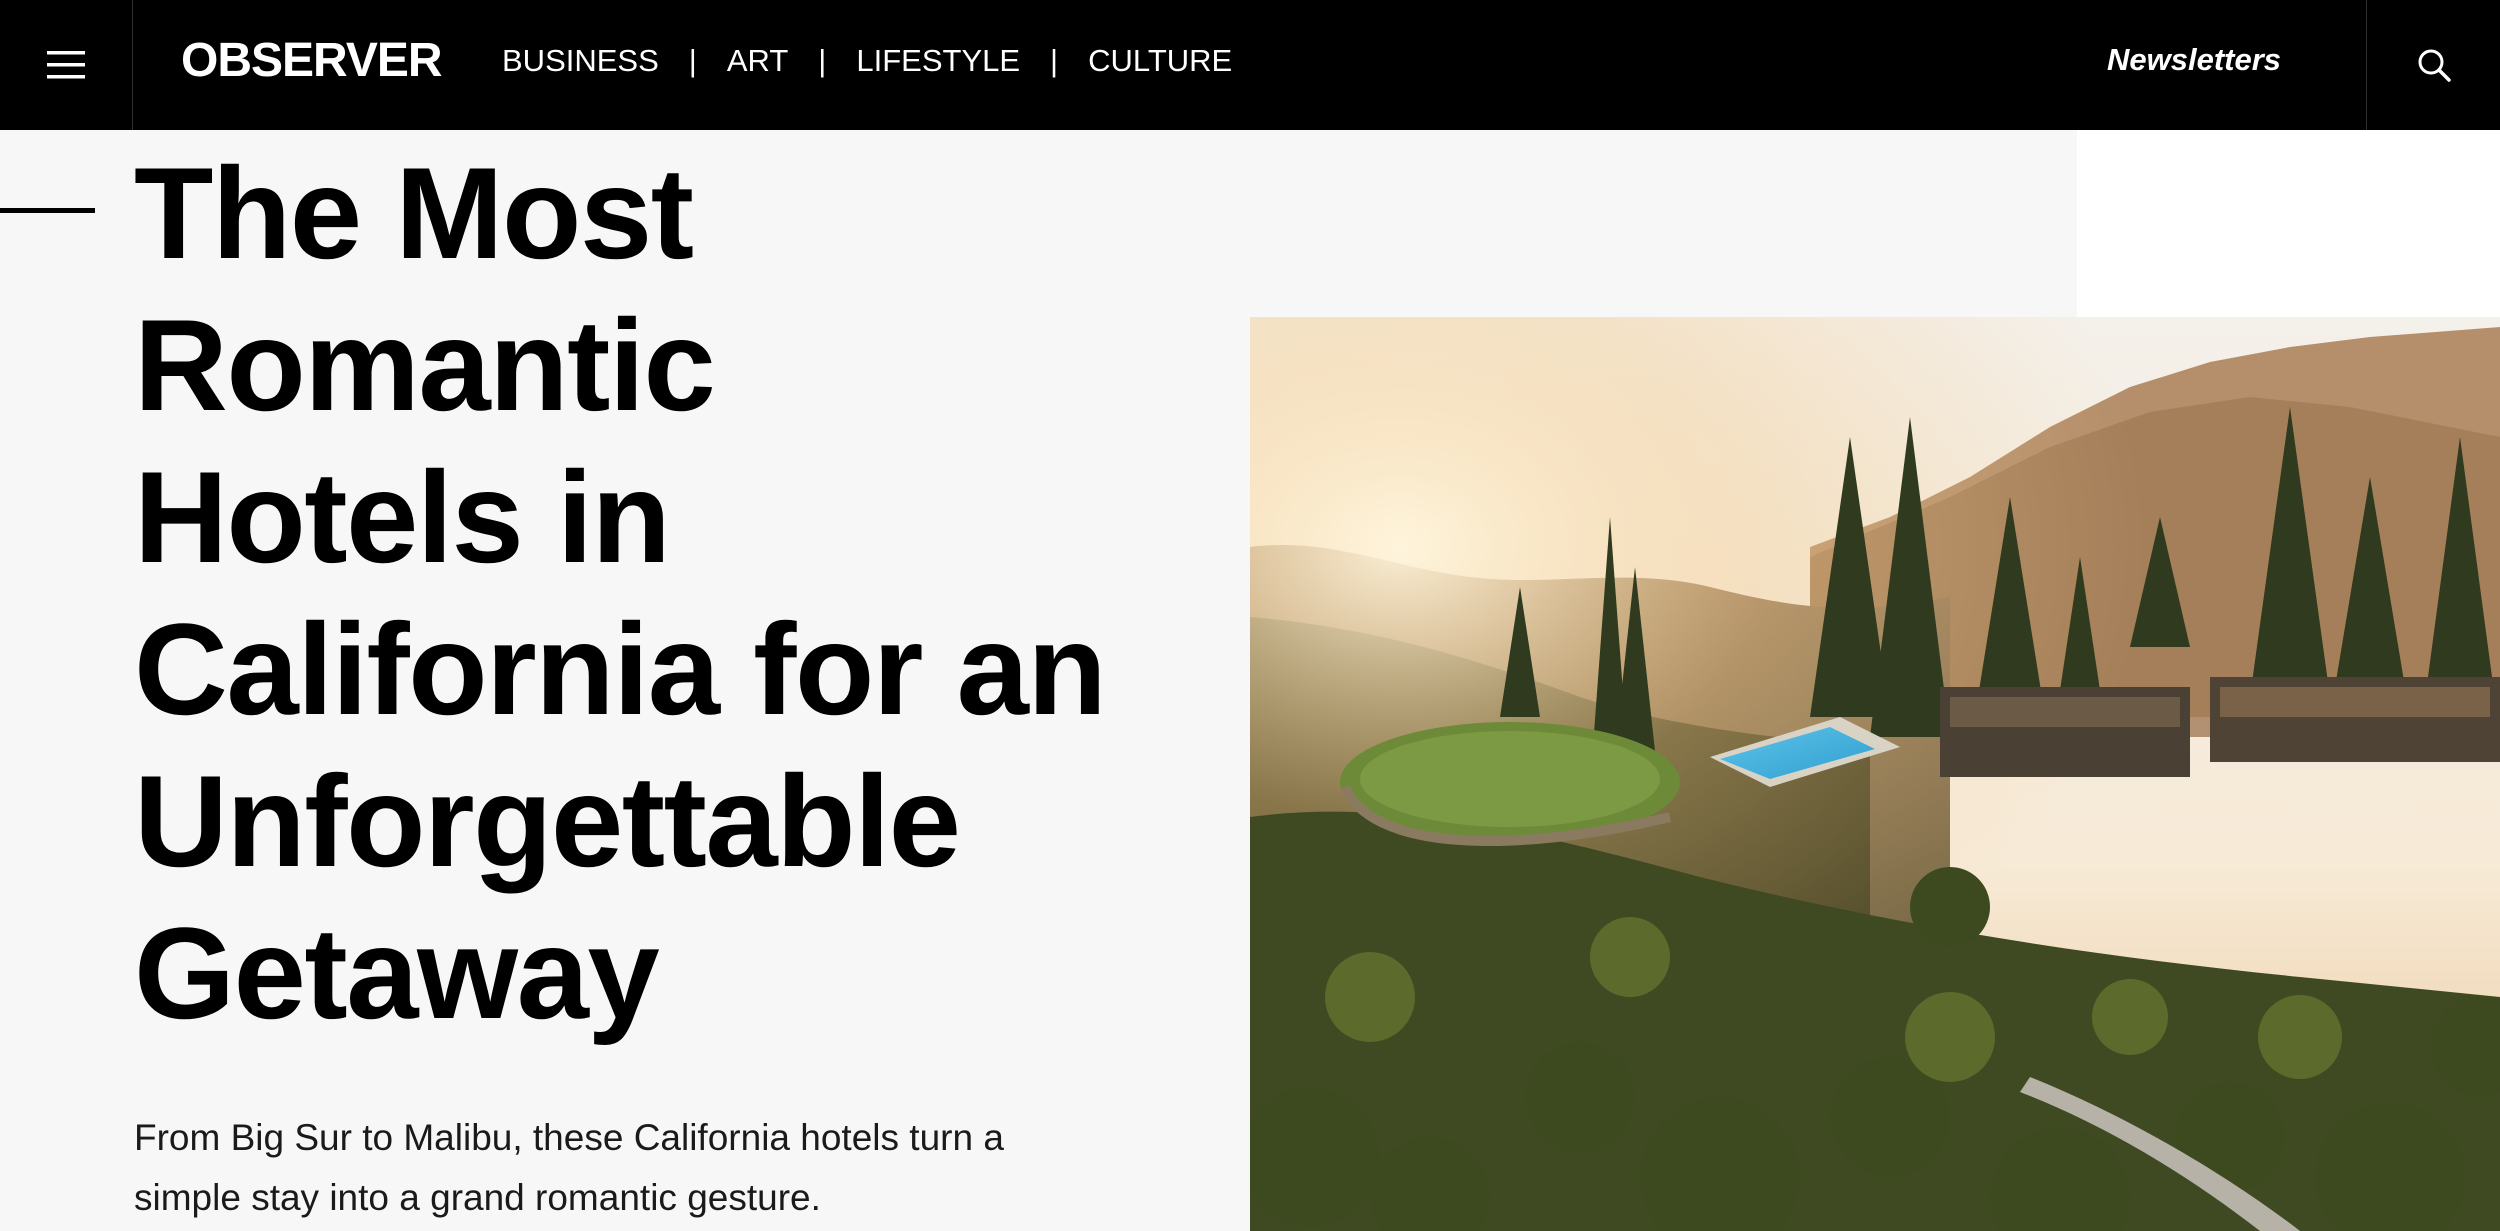 This screenshot has height=1231, width=2500. Describe the element at coordinates (2194, 65) in the screenshot. I see `newsletters-link: Newsletters` at that location.